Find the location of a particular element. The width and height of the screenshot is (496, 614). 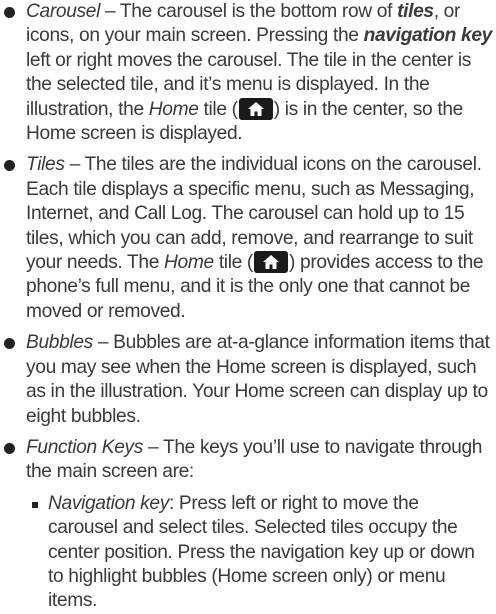

term-label: Tiles is located at coordinates (45, 165).